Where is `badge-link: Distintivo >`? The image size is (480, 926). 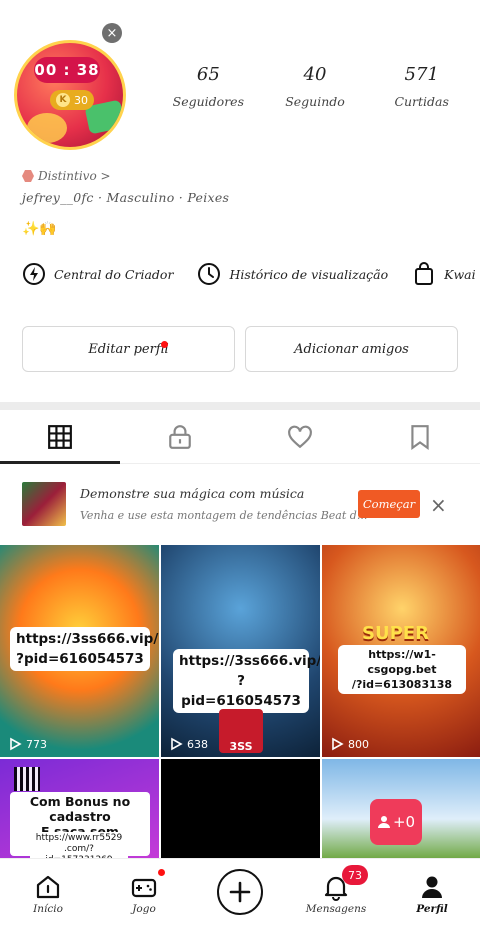 badge-link: Distintivo > is located at coordinates (66, 176).